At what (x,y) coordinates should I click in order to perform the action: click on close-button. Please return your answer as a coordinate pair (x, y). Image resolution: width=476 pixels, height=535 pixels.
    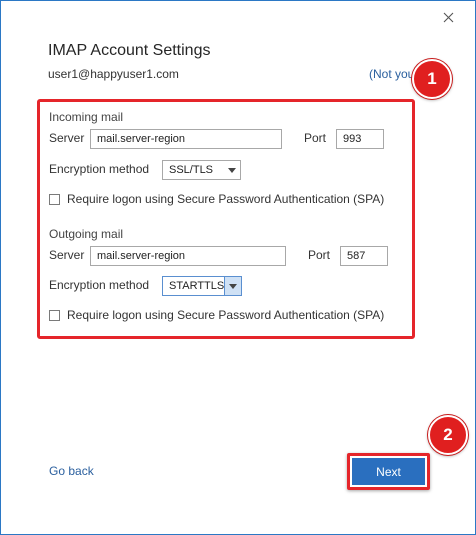
    Looking at the image, I should click on (448, 17).